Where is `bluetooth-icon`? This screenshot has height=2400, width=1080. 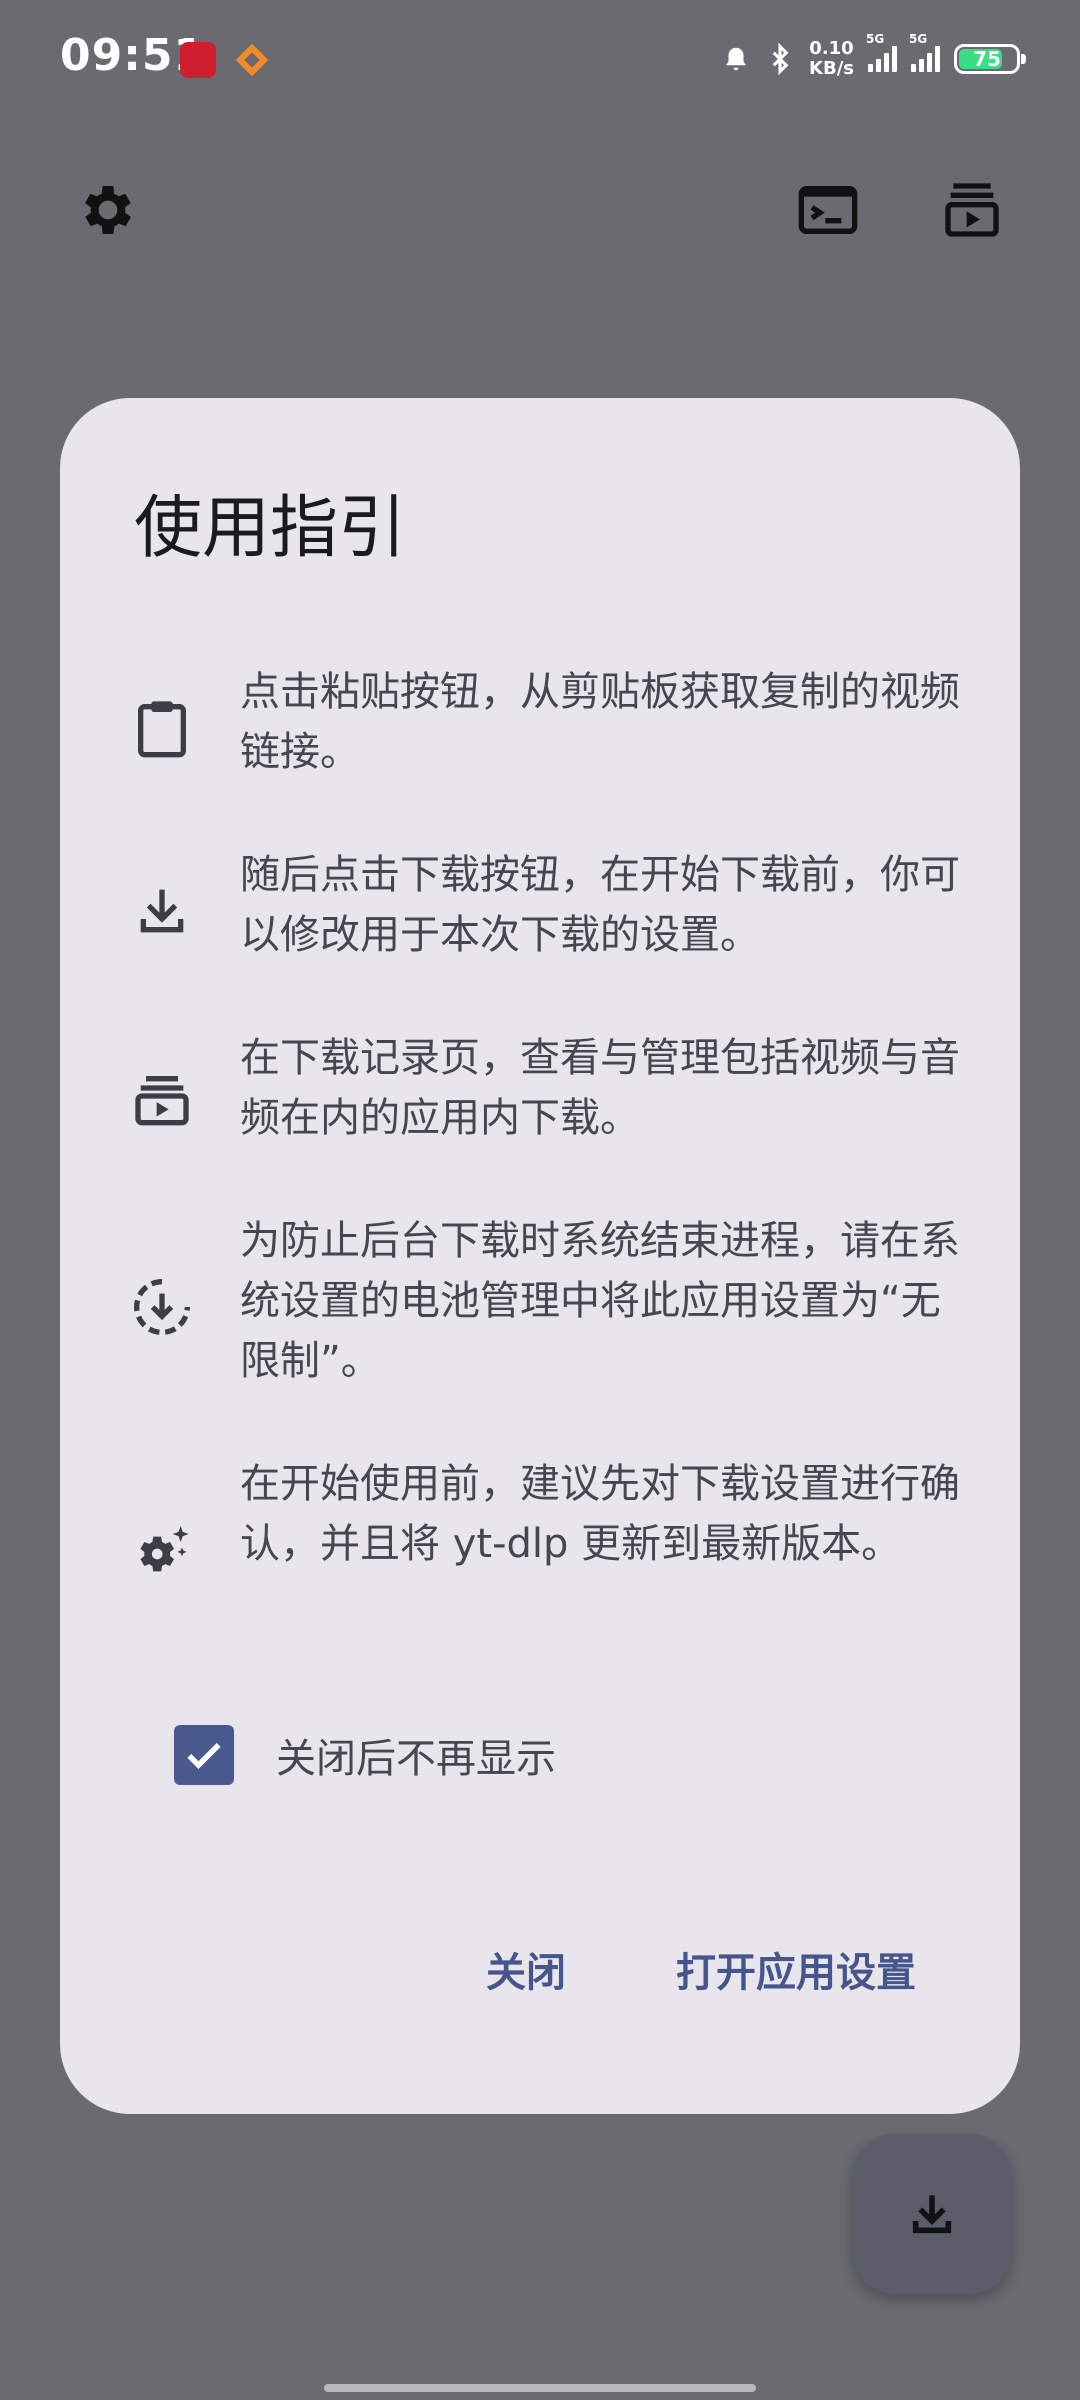
bluetooth-icon is located at coordinates (780, 59).